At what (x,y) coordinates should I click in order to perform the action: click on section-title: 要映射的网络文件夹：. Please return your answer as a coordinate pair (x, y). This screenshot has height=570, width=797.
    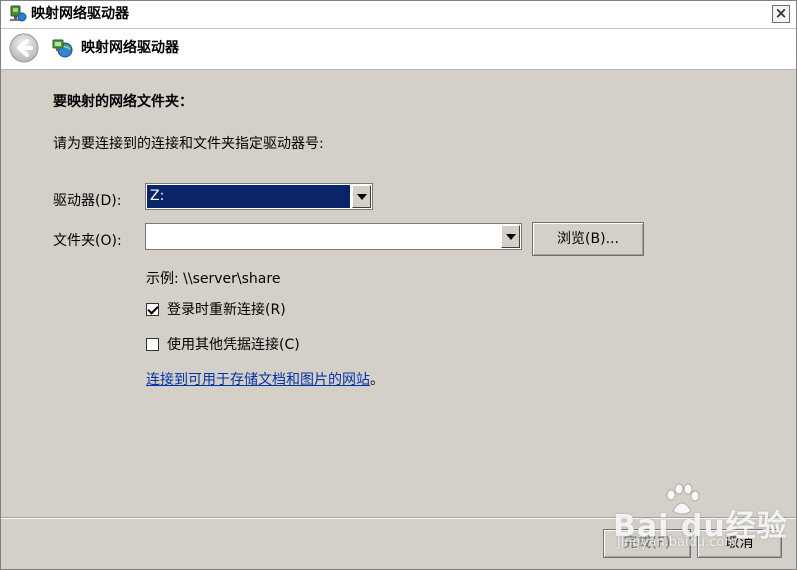
    Looking at the image, I should click on (123, 102).